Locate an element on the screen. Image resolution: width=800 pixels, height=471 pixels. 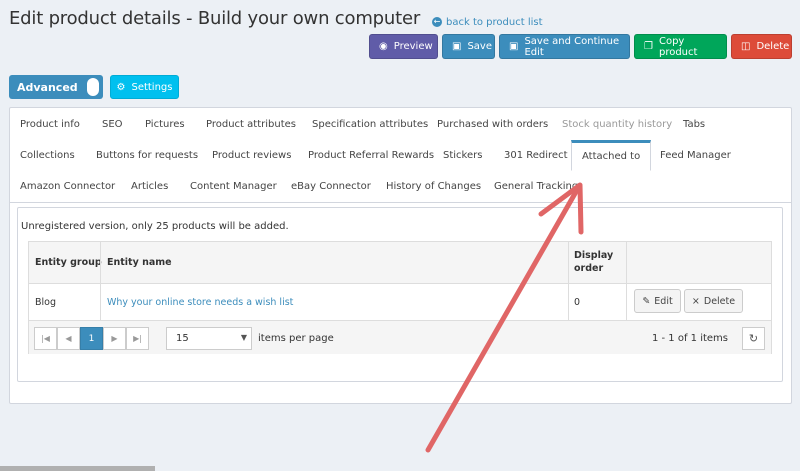
trash-icon: ◫ is located at coordinates (746, 46).